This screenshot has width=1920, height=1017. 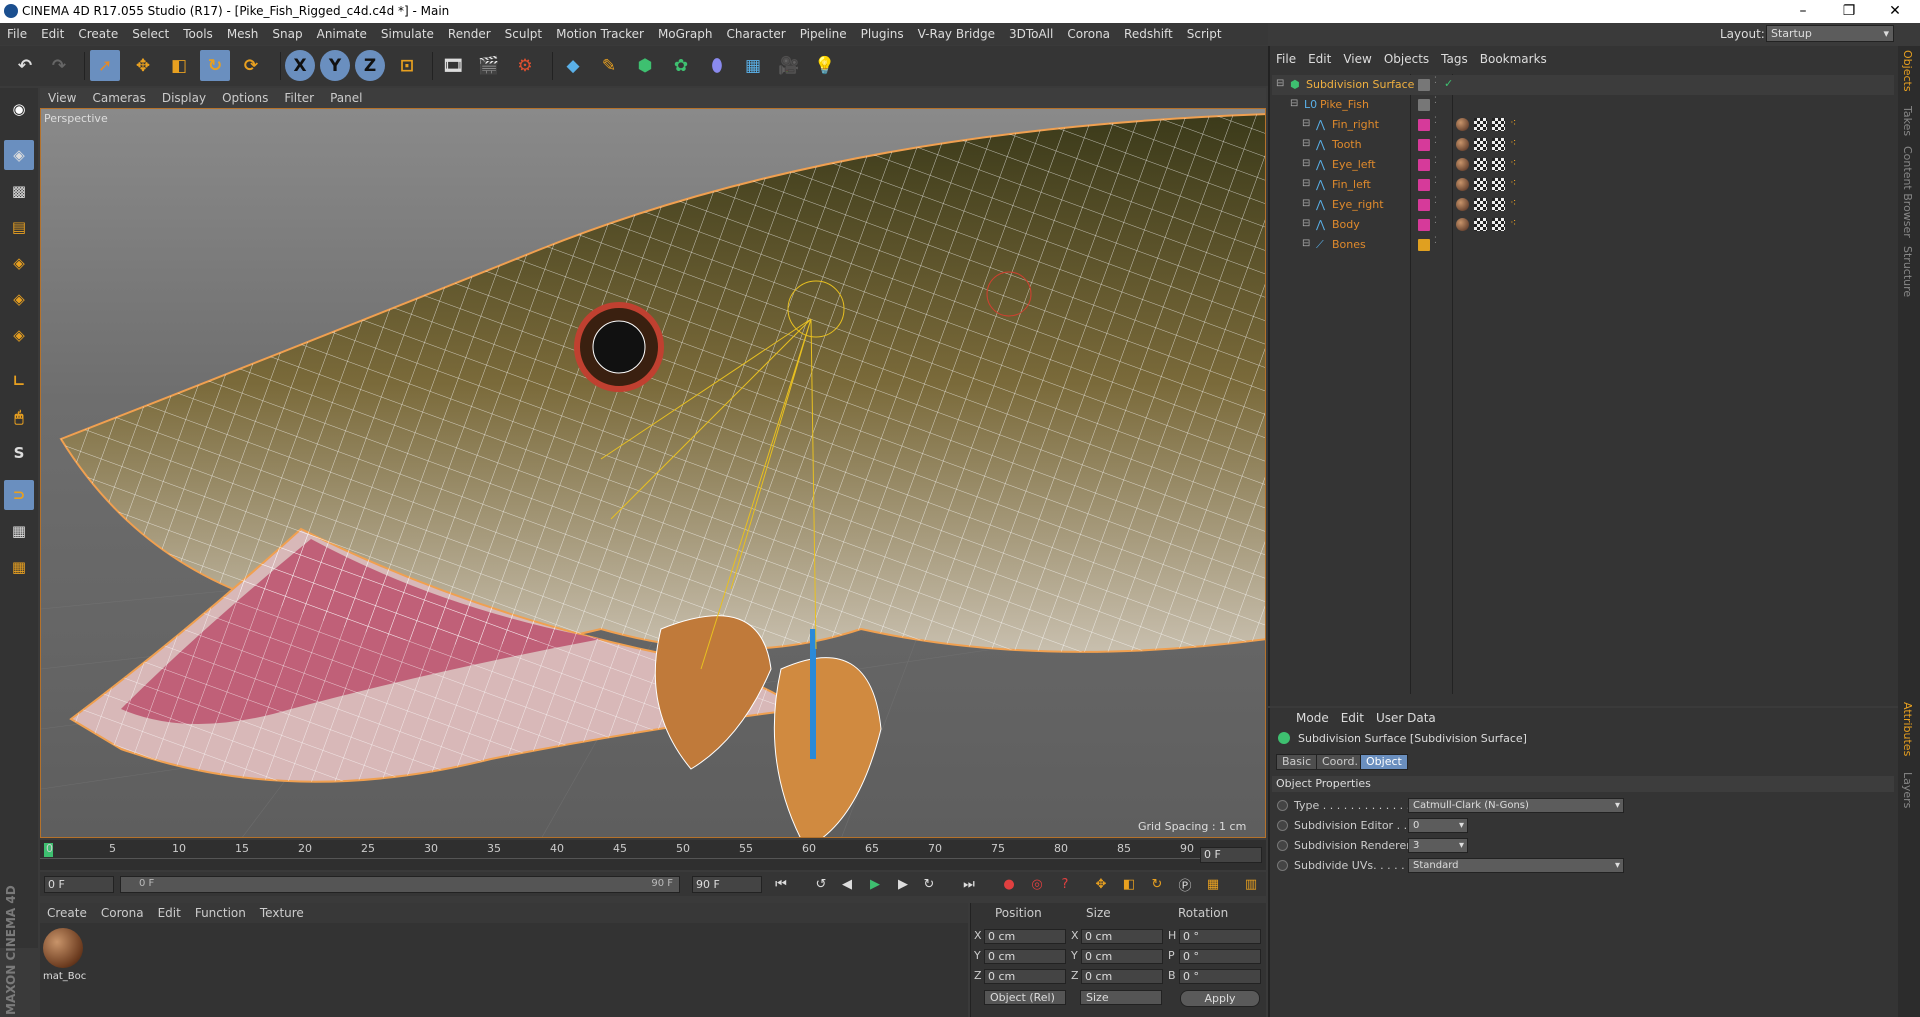 What do you see at coordinates (956, 34) in the screenshot?
I see `menu-v-ray-bridge: V-Ray Bridge` at bounding box center [956, 34].